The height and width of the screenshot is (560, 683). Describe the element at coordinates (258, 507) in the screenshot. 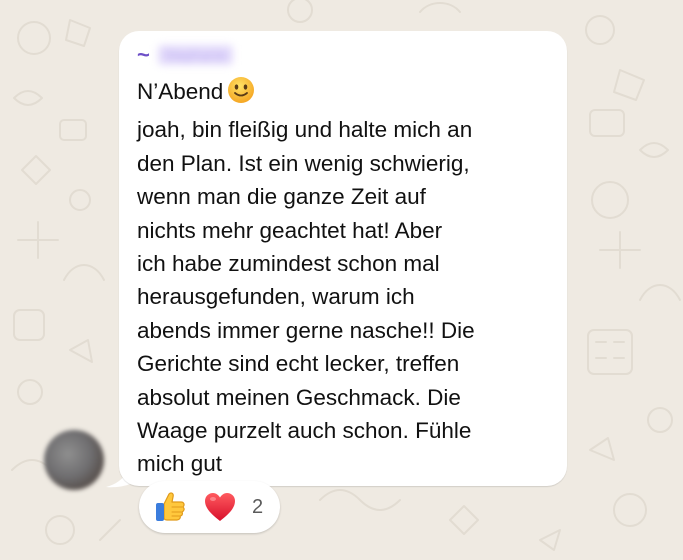

I see `reaction-count: 2` at that location.